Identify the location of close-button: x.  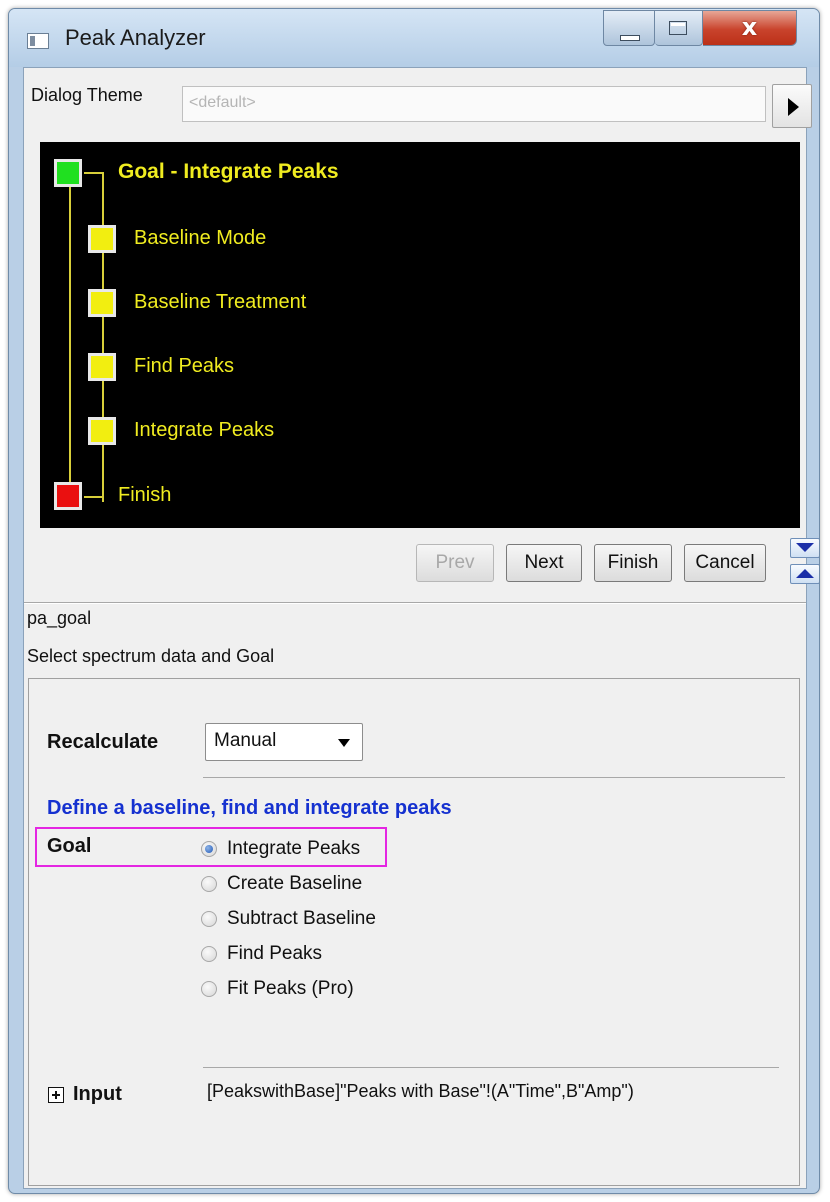
(750, 28).